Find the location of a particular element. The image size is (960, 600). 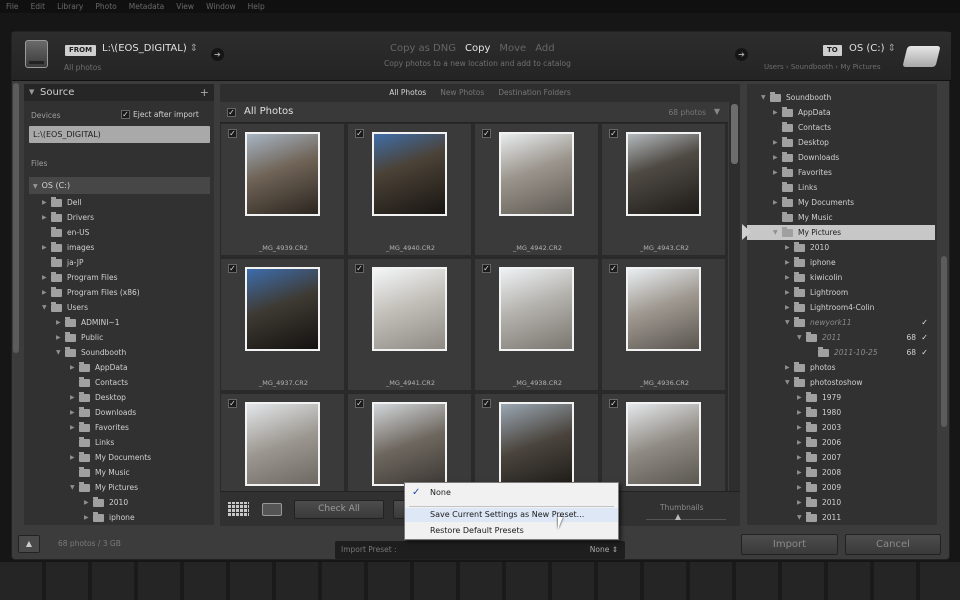

source-folder-item: ▼ My Pictures is located at coordinates (104, 487).